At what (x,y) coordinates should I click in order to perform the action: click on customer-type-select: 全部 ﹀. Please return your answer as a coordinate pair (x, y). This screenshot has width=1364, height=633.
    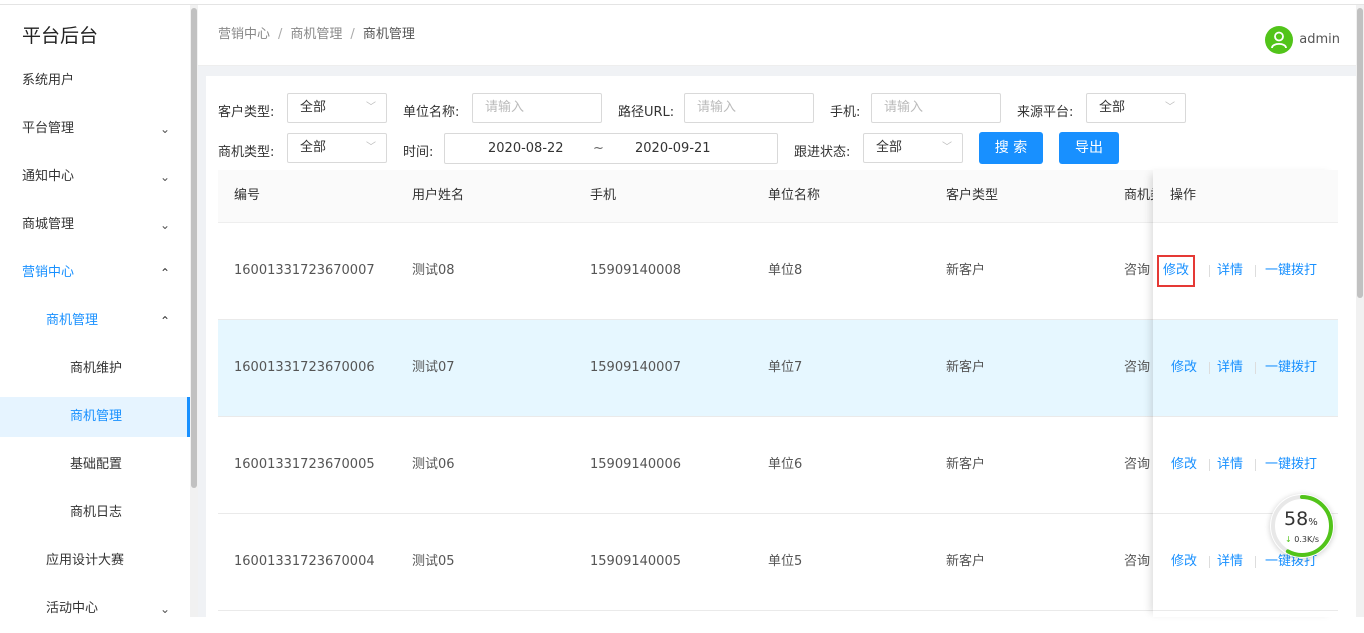
    Looking at the image, I should click on (337, 108).